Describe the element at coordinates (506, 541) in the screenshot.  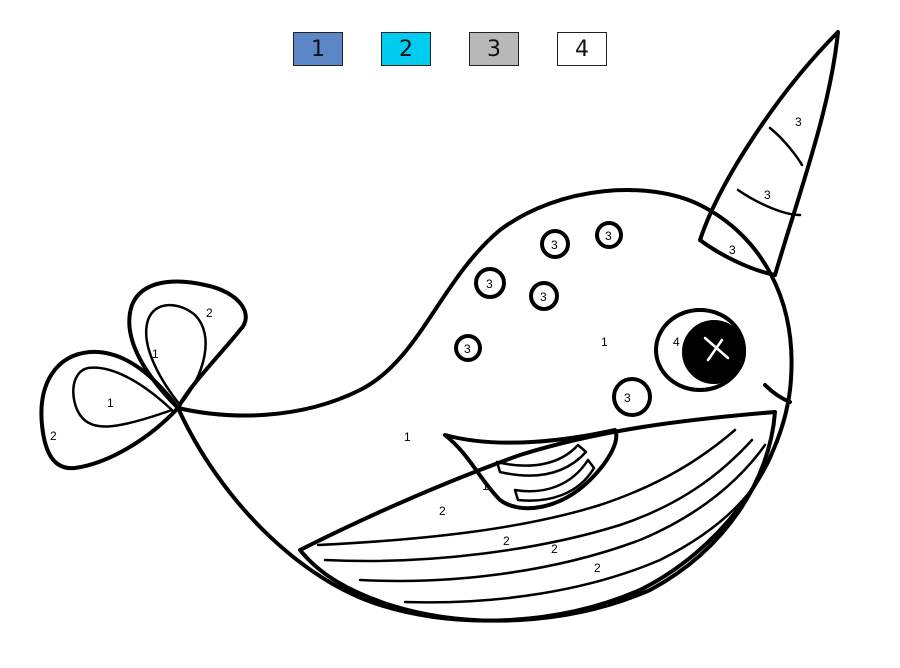
I see `label-belly-2: 2` at that location.